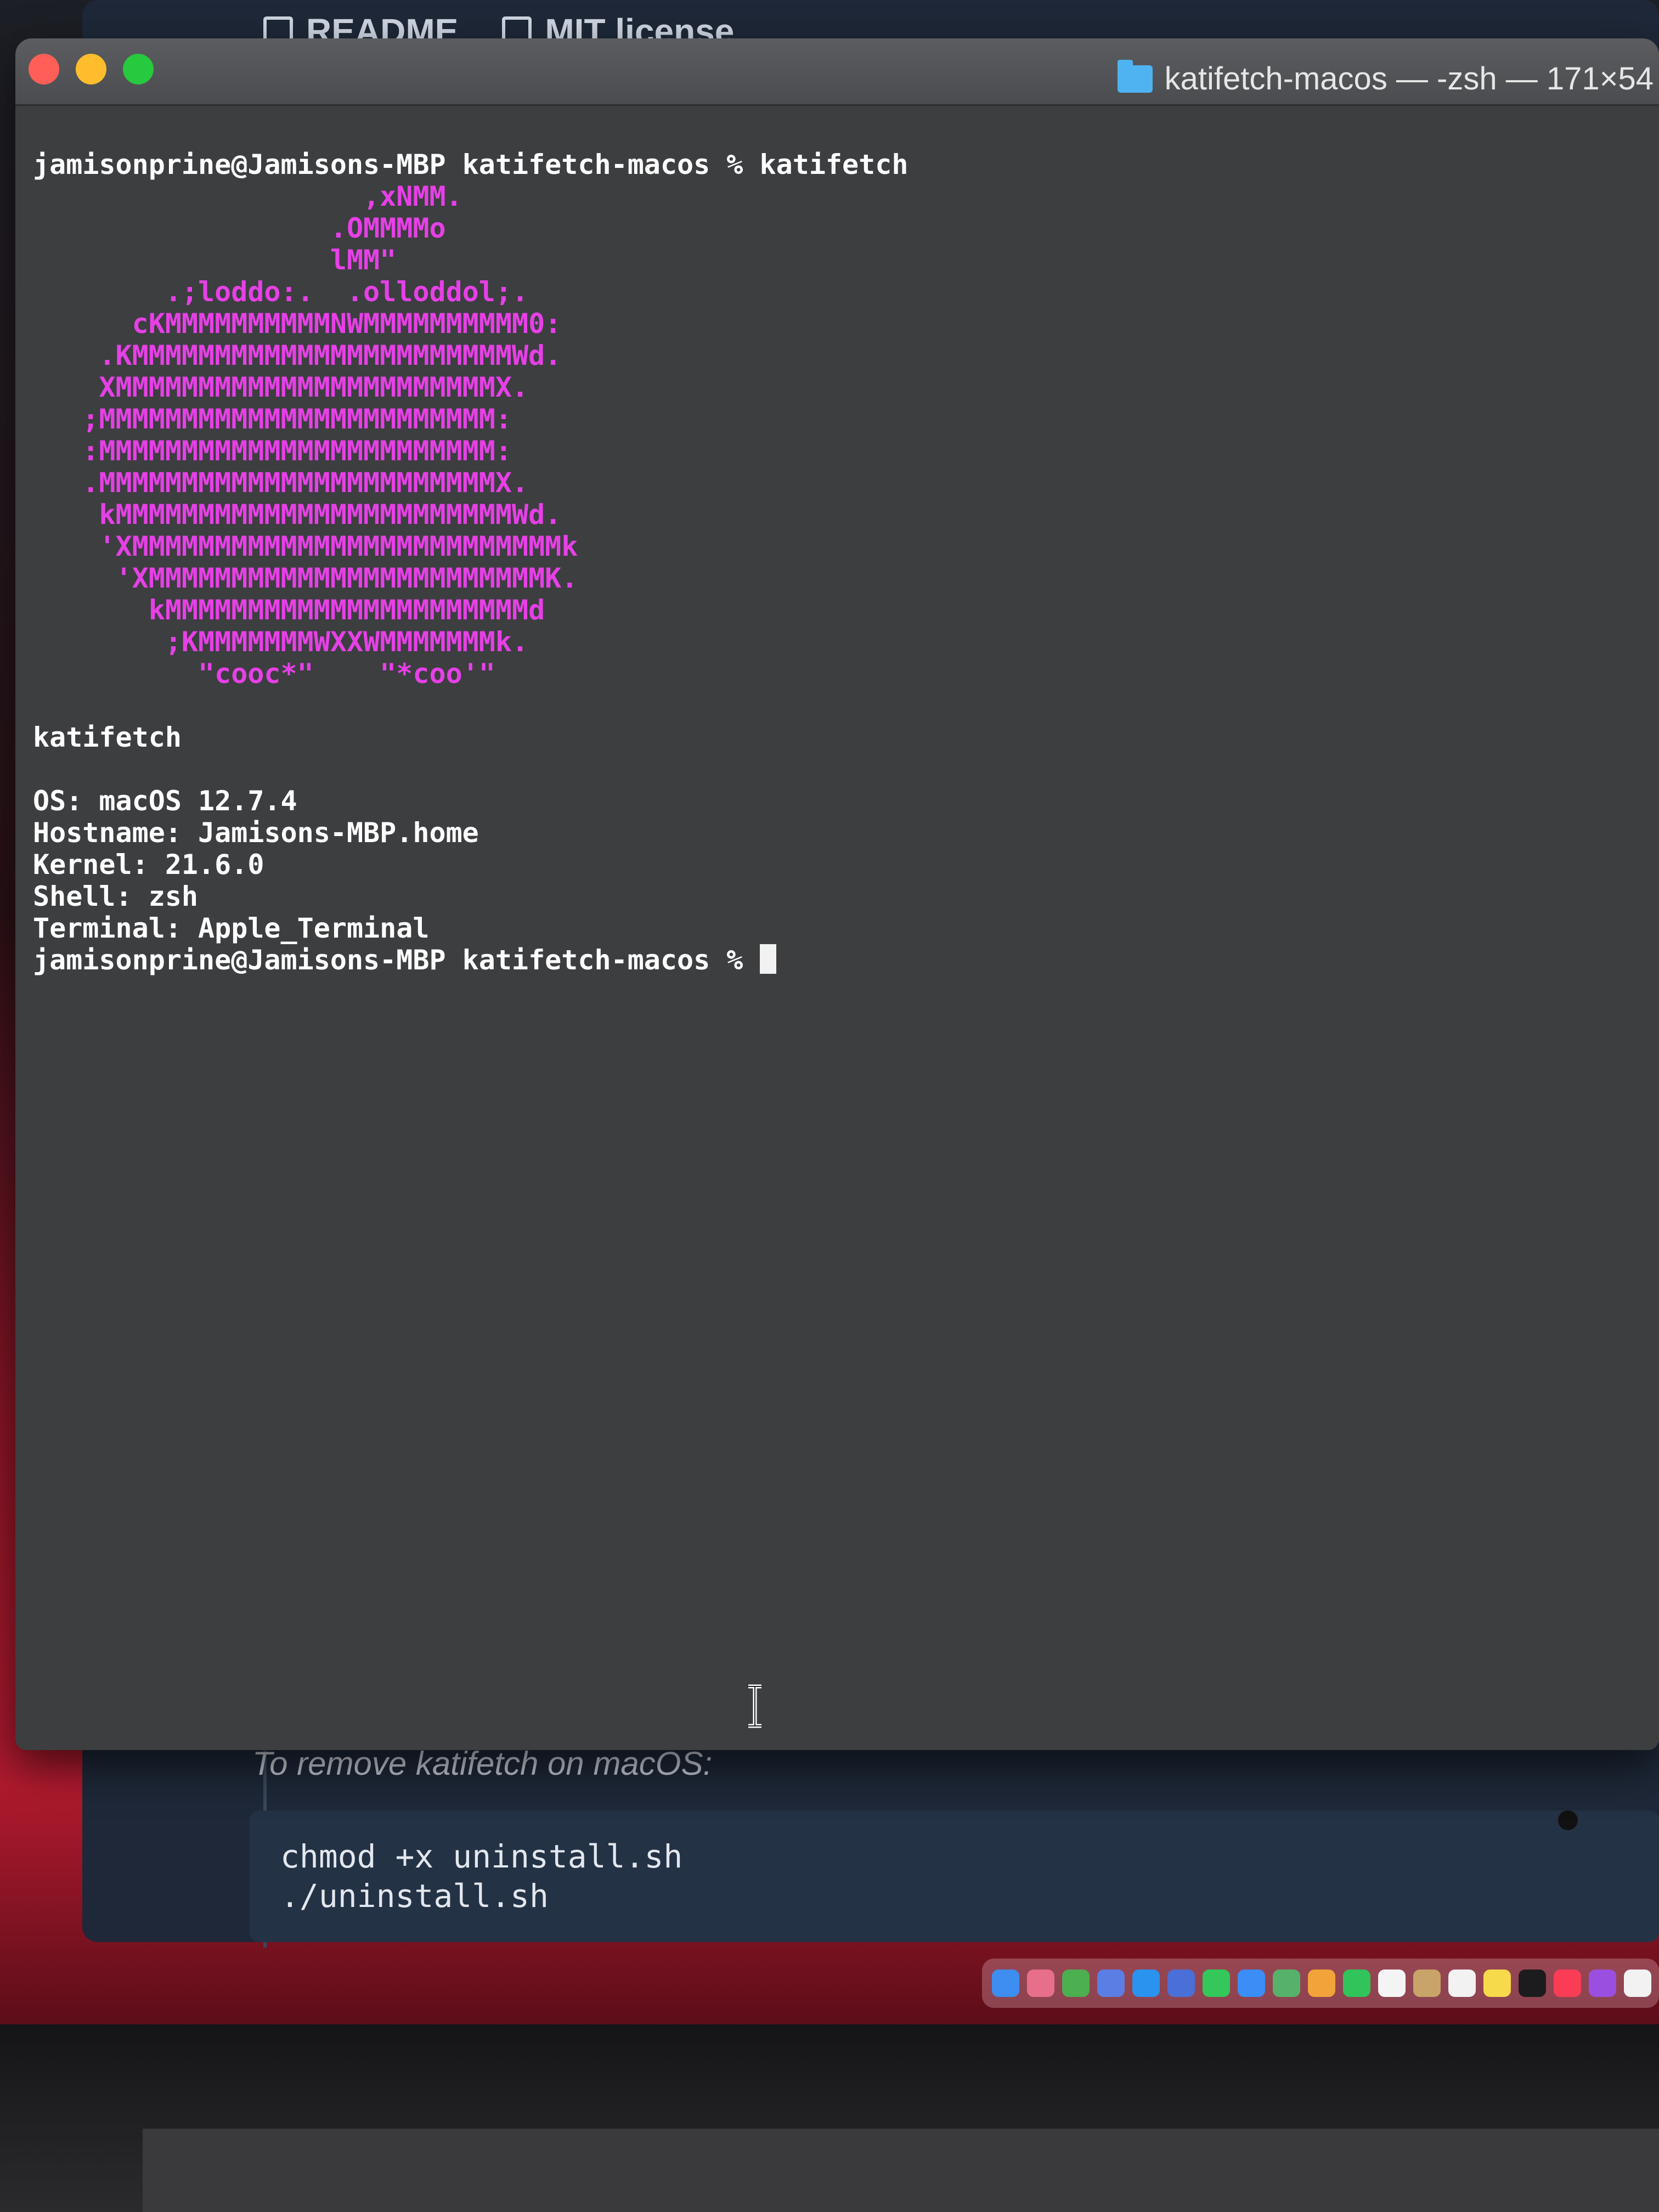  Describe the element at coordinates (297, 324) in the screenshot. I see `ascii-logo-line: cKMMMMMMMMMMNWMMMMMMMMMM0:` at that location.